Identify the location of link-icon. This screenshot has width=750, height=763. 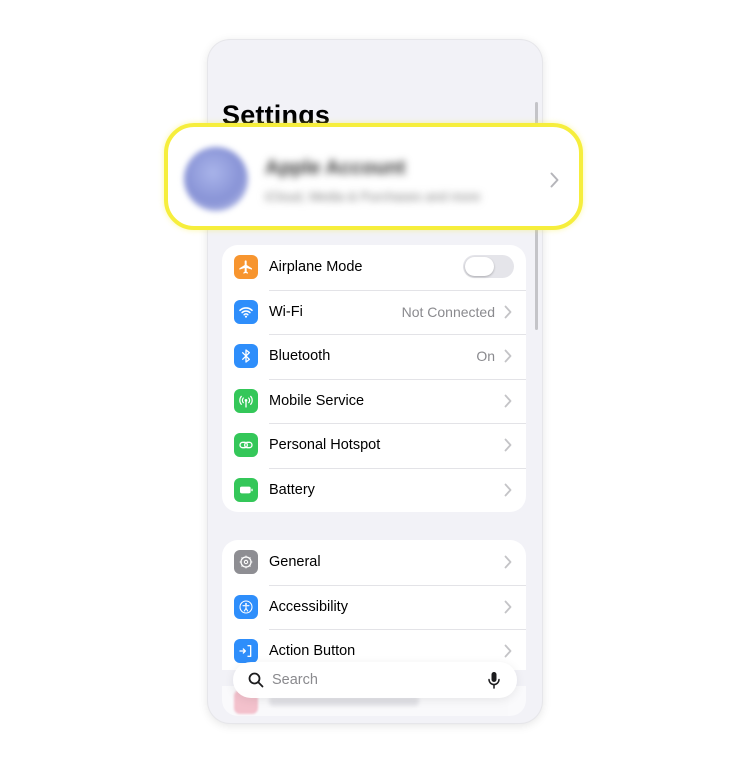
(246, 445).